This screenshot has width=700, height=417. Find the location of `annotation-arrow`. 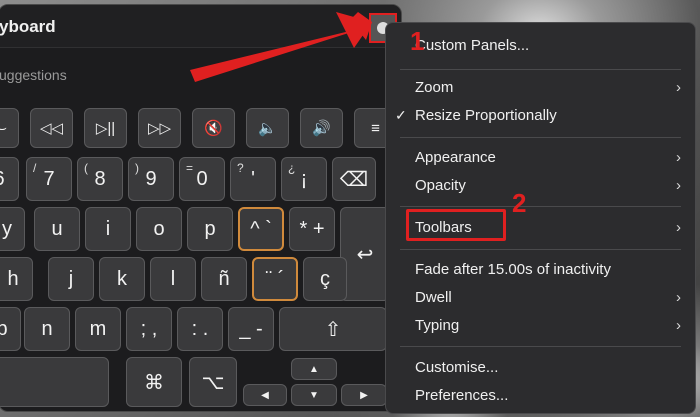

annotation-arrow is located at coordinates (281, 47).